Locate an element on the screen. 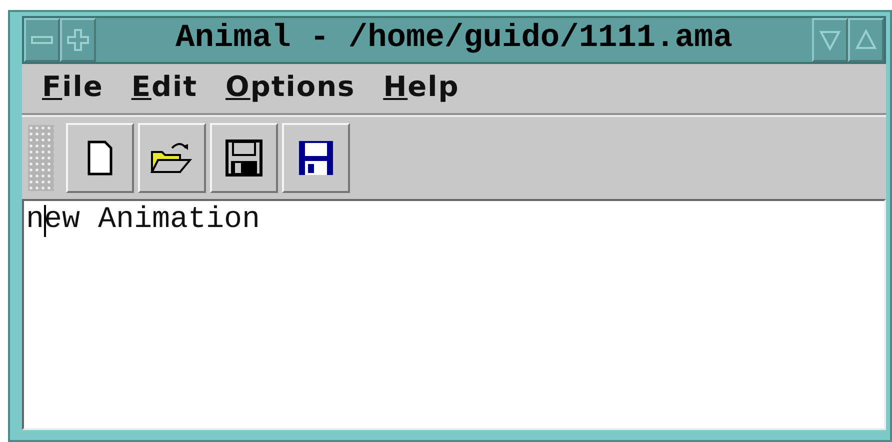 This screenshot has height=442, width=892. pin-button is located at coordinates (78, 40).